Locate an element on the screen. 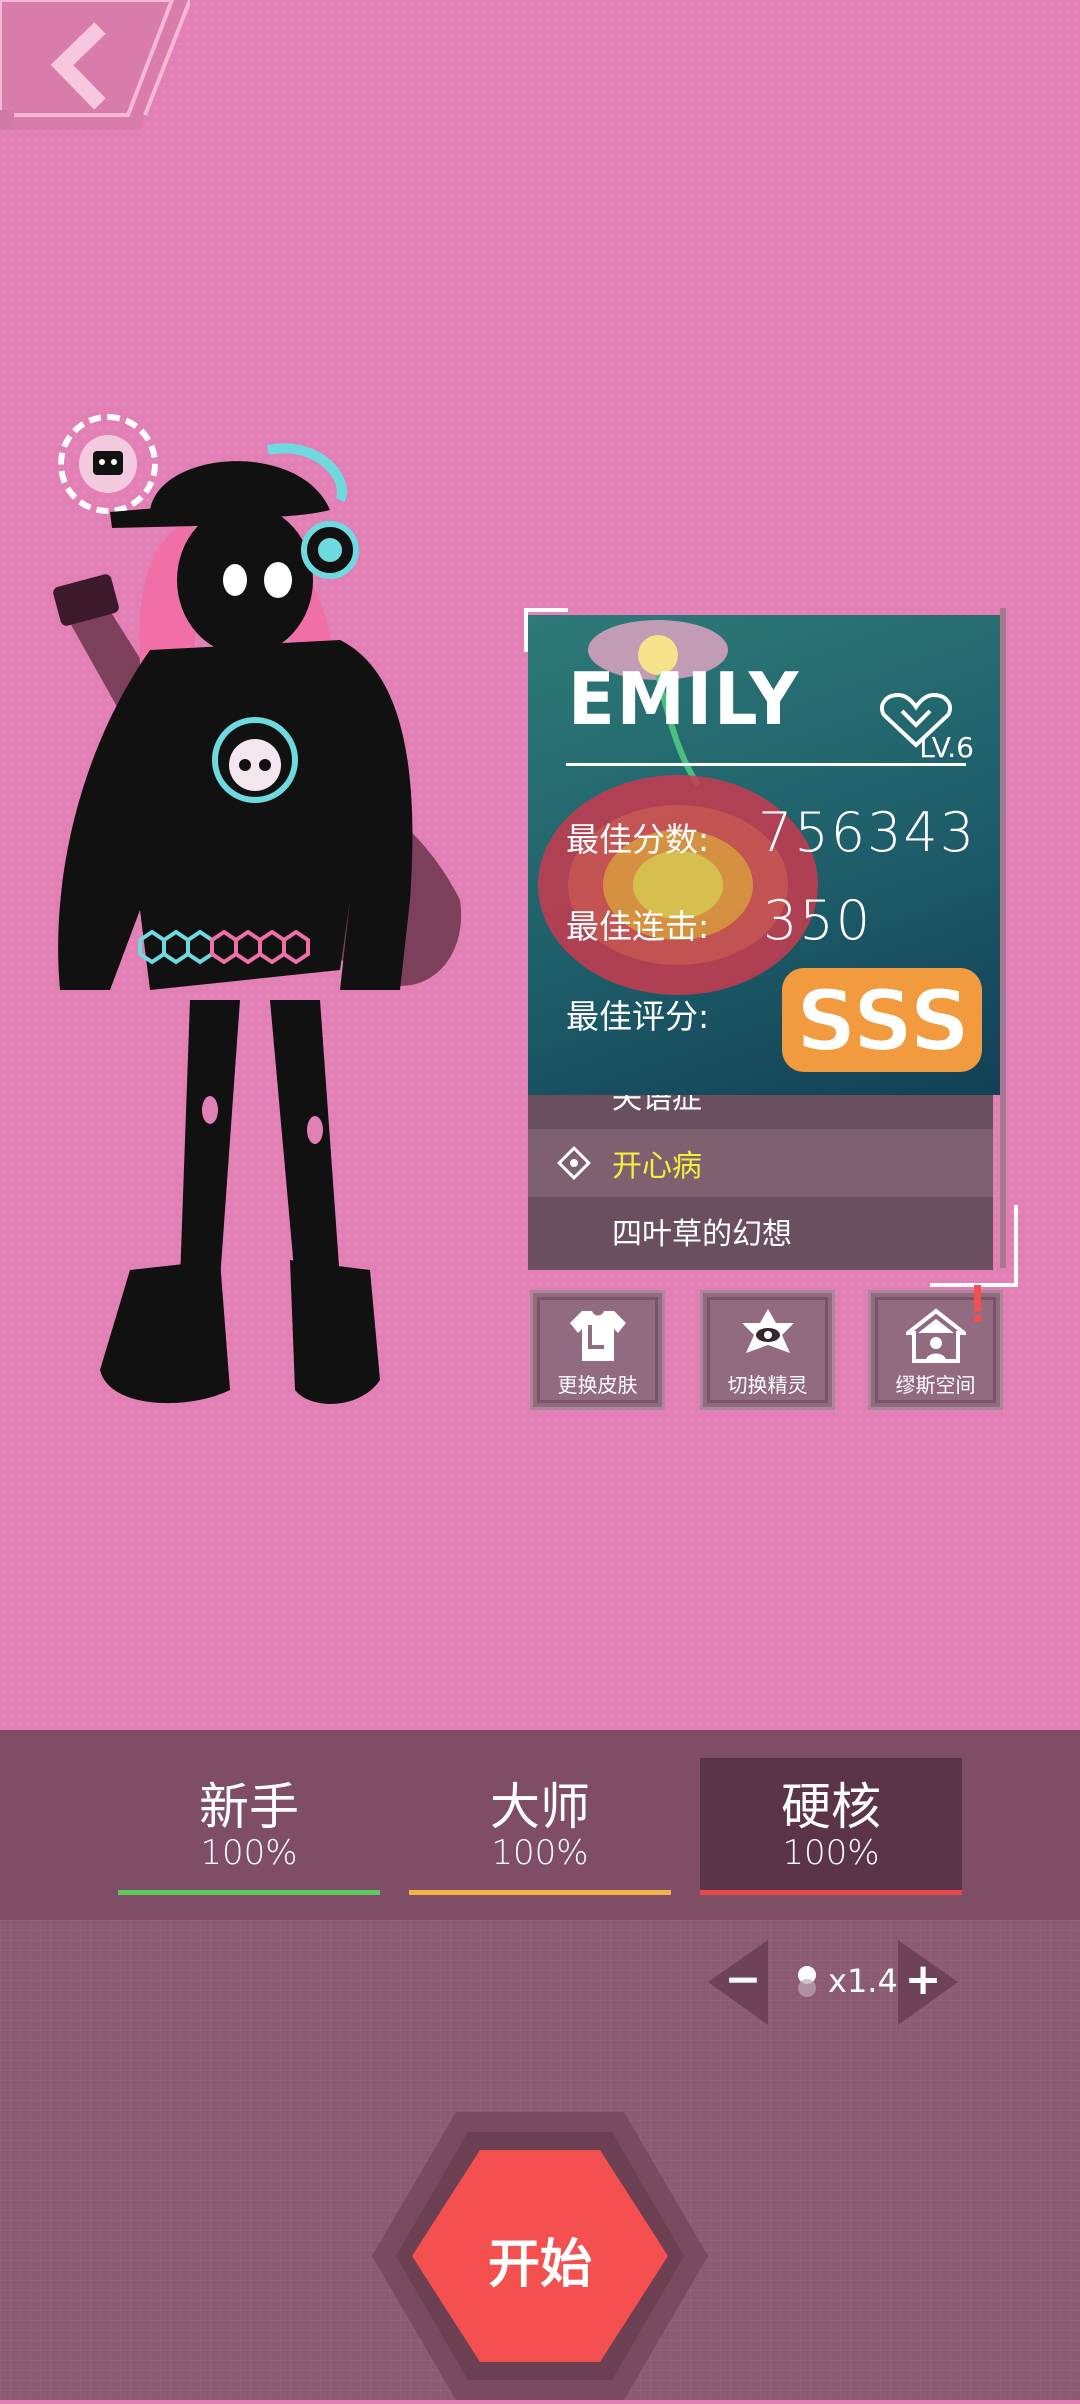 The width and height of the screenshot is (1080, 2404). switch-sprite-label: 切换精灵 is located at coordinates (767, 1385).